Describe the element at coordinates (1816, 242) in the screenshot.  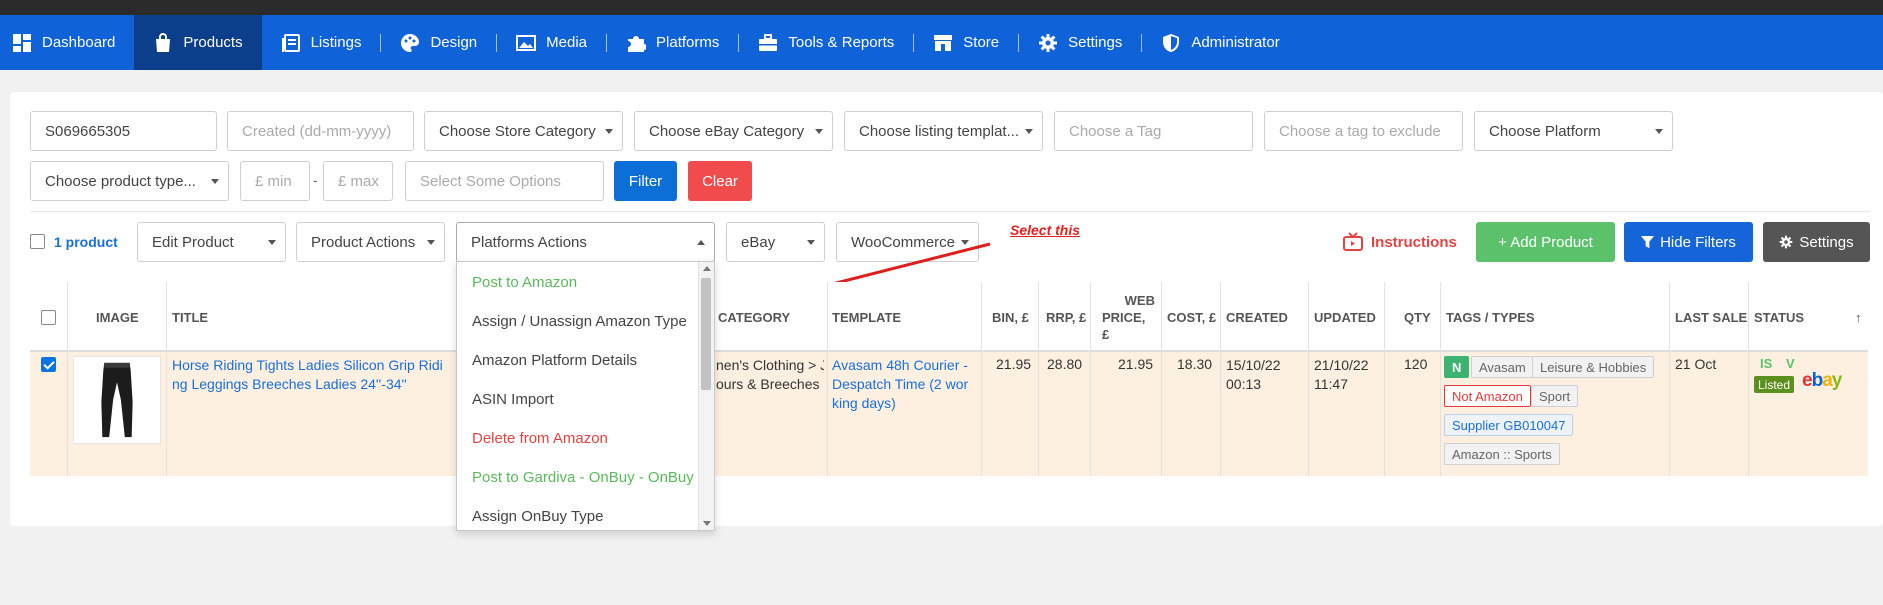
I see `settings-button: Settings` at that location.